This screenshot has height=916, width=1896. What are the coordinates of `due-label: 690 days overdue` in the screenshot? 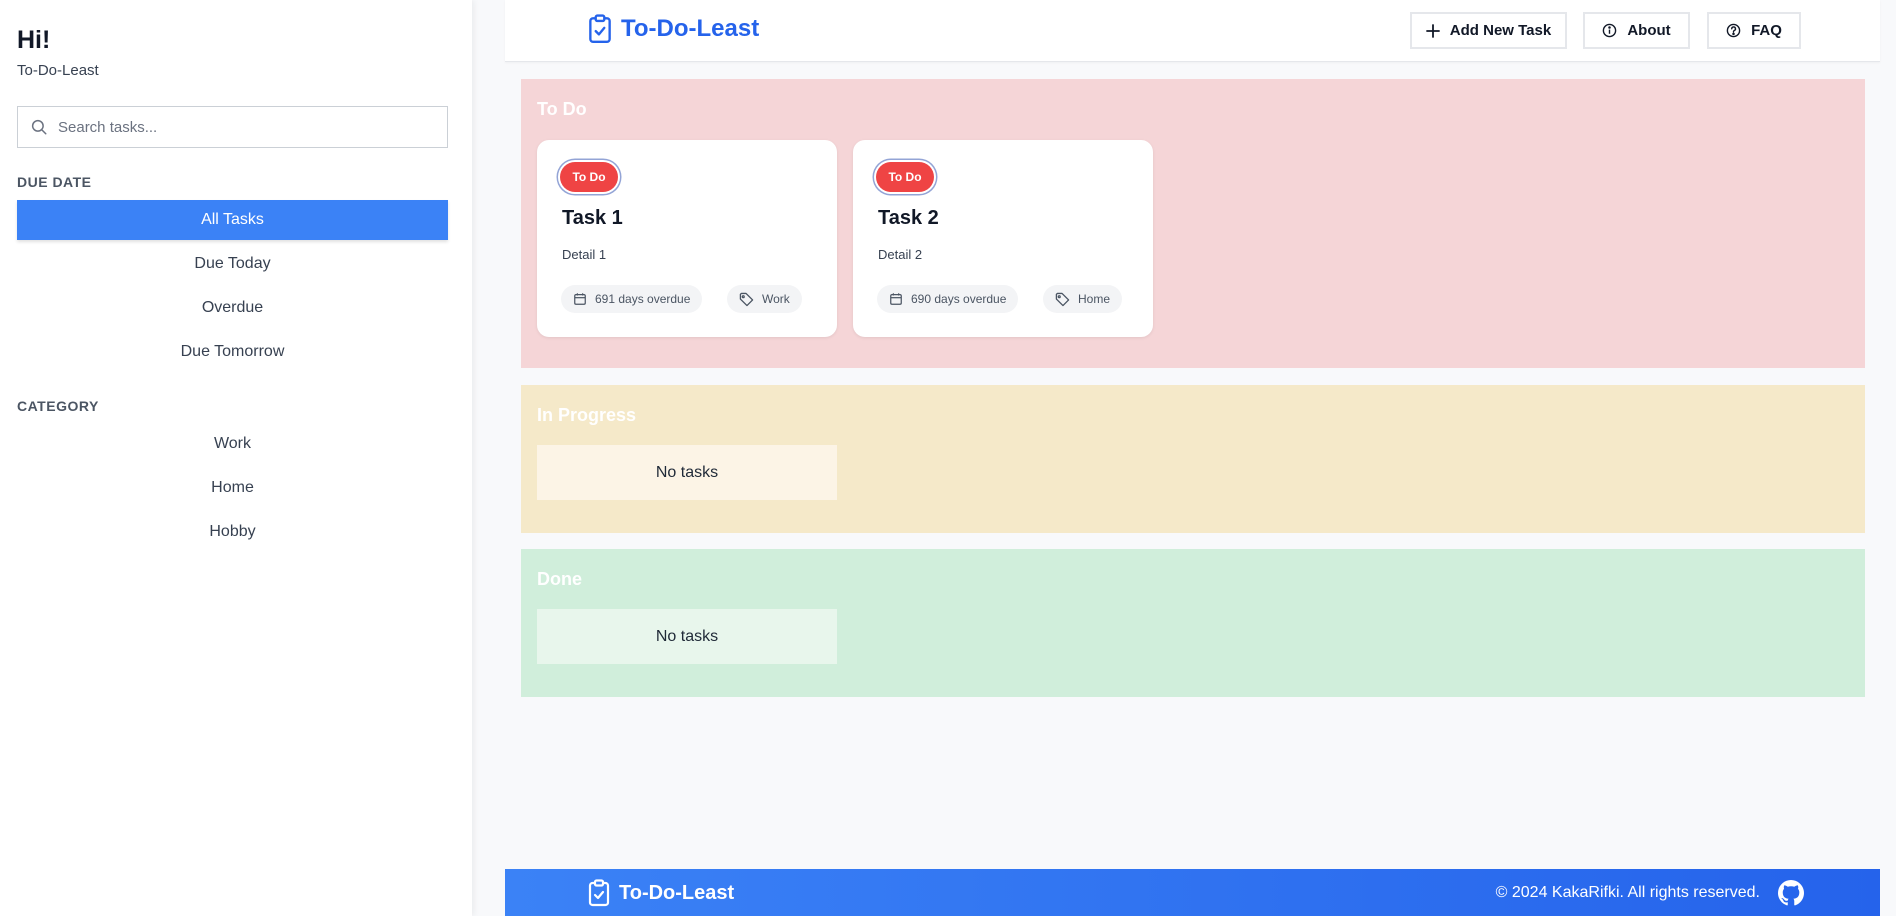 It's located at (959, 299).